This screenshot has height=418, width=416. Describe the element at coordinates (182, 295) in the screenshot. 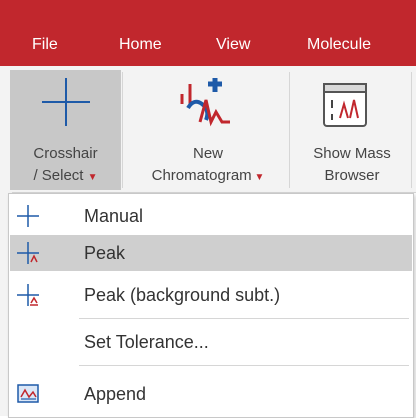

I see `menu-item-label: Peak (background subt.)` at that location.